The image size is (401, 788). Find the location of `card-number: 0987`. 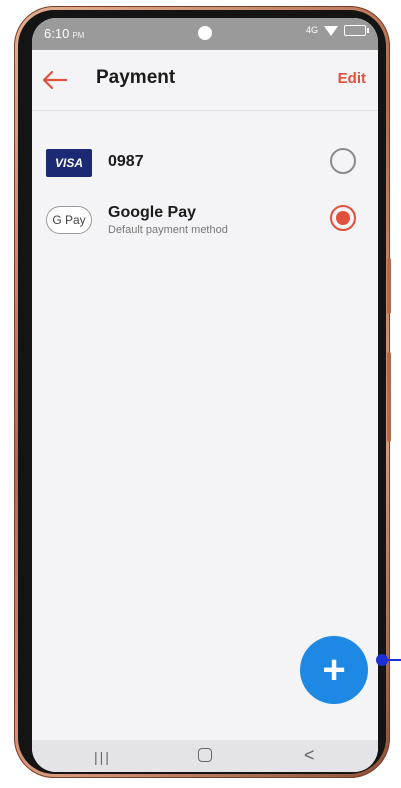

card-number: 0987 is located at coordinates (126, 161).